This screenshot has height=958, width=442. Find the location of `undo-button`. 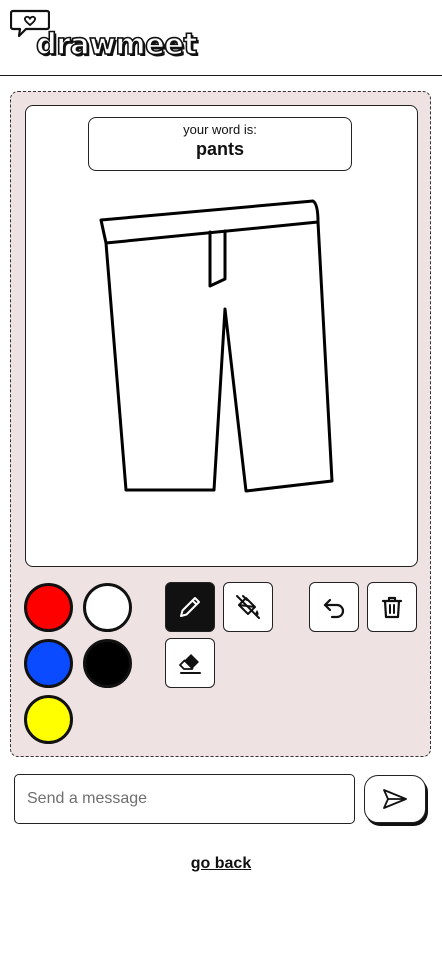

undo-button is located at coordinates (334, 607).